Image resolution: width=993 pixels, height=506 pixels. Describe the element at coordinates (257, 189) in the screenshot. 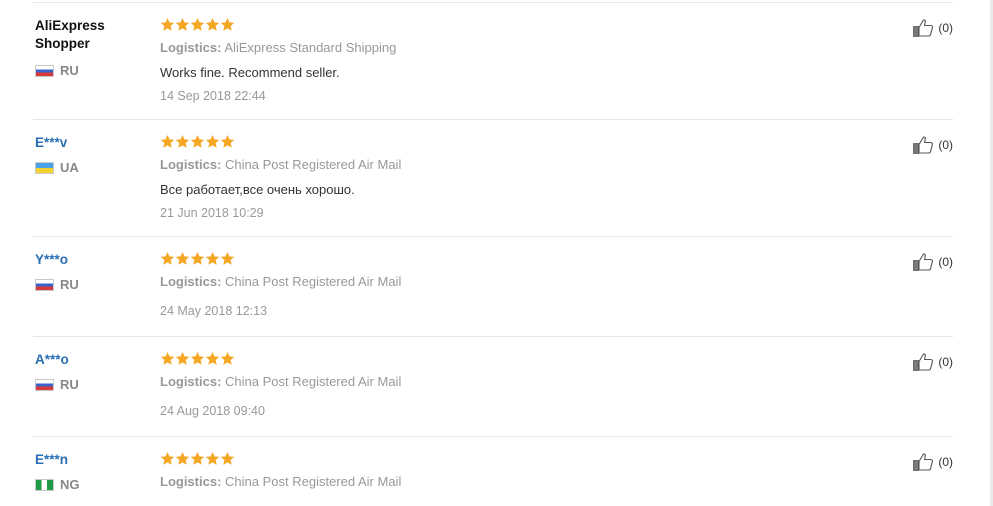

I see `review-text: Все работает,все очень хорошо.` at that location.